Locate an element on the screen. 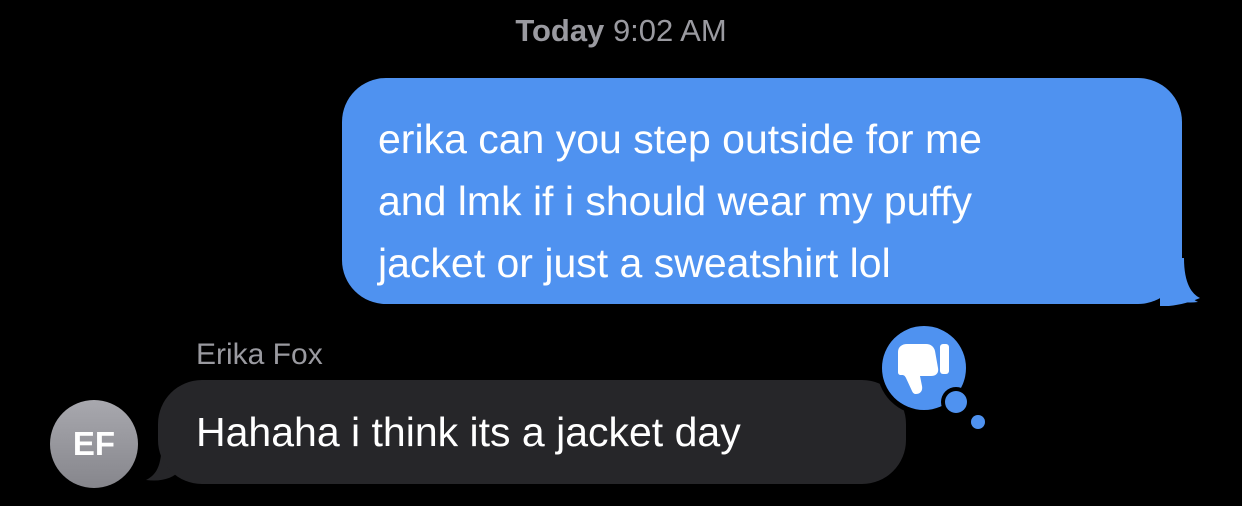 The image size is (1242, 506). outgoing-bubble-tail is located at coordinates (1180, 282).